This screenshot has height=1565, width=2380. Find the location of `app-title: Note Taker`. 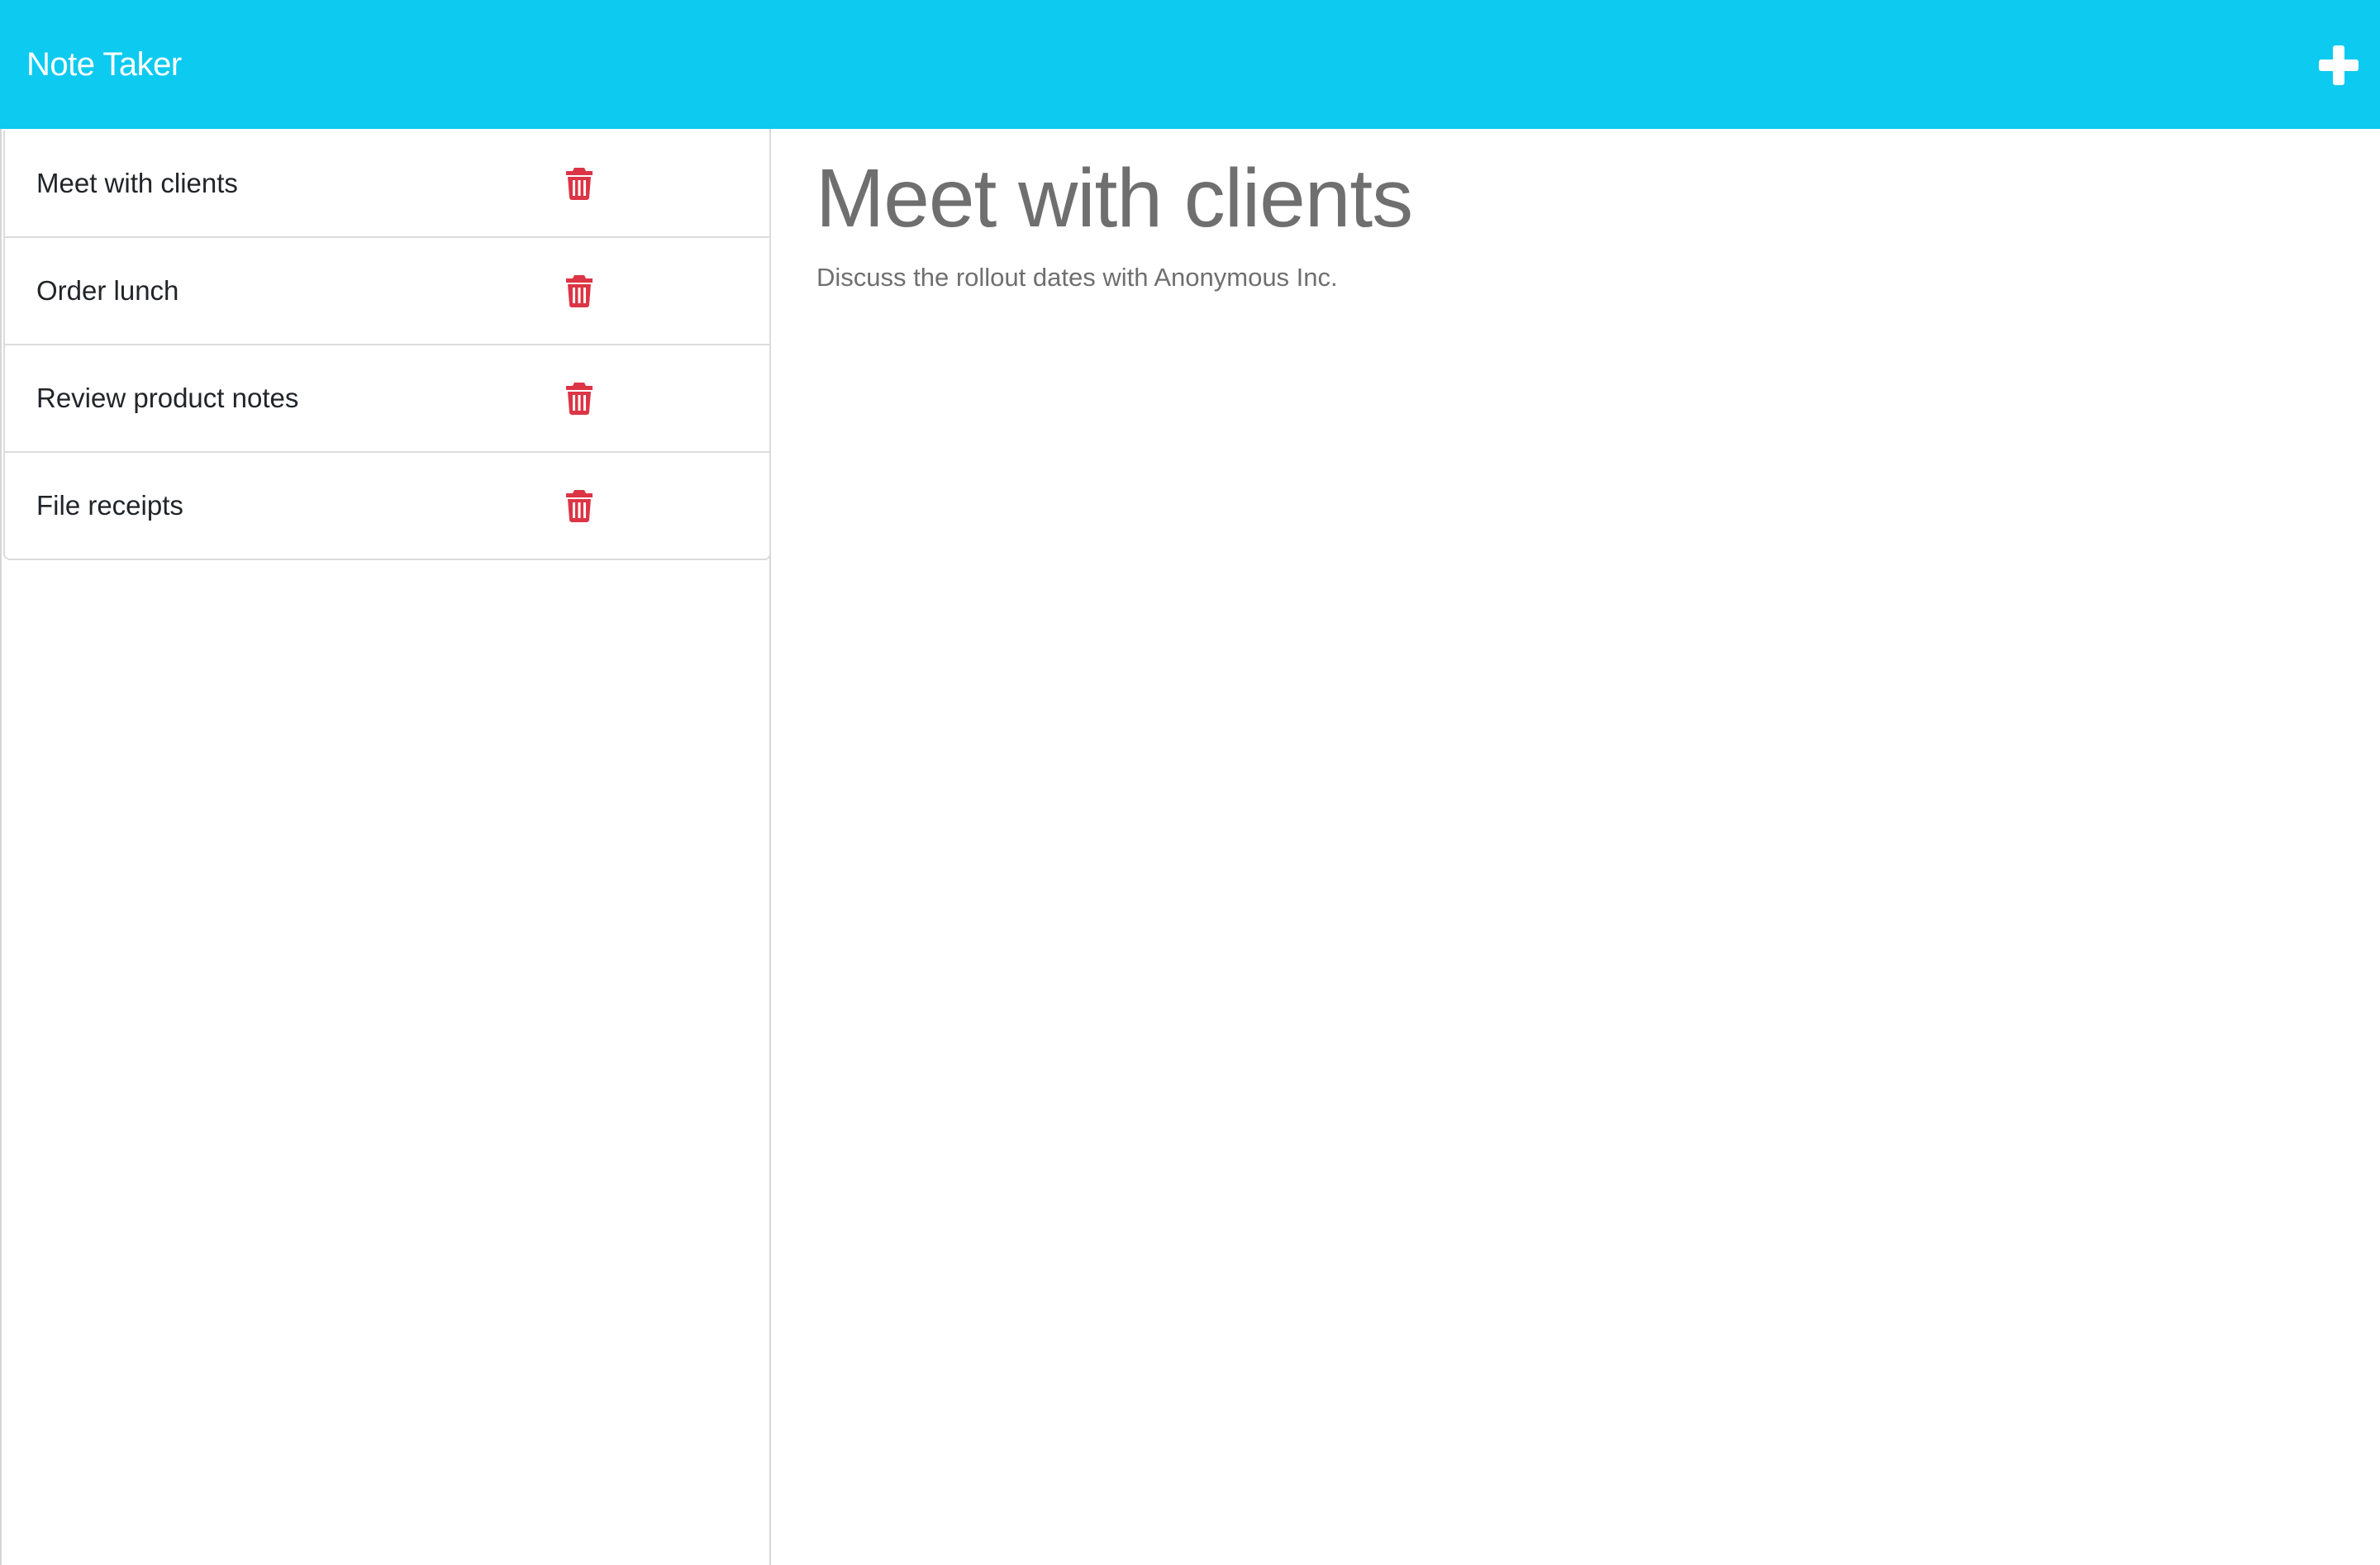

app-title: Note Taker is located at coordinates (104, 64).